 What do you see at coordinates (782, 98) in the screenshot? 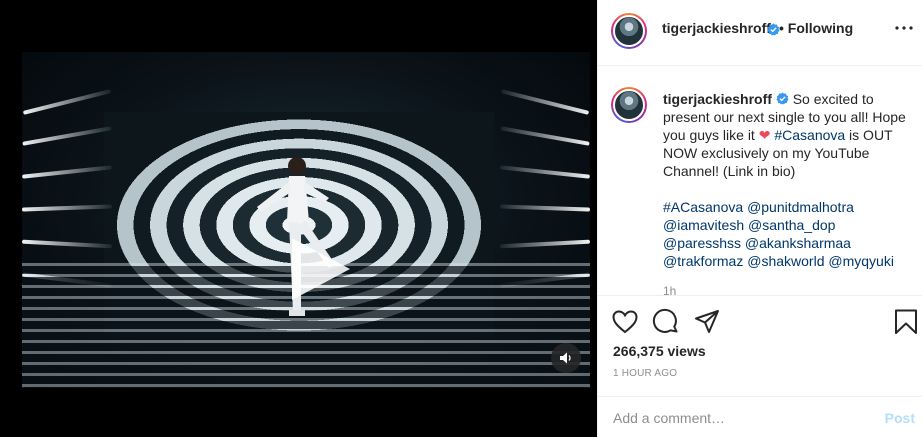
I see `verified-badge-icon` at bounding box center [782, 98].